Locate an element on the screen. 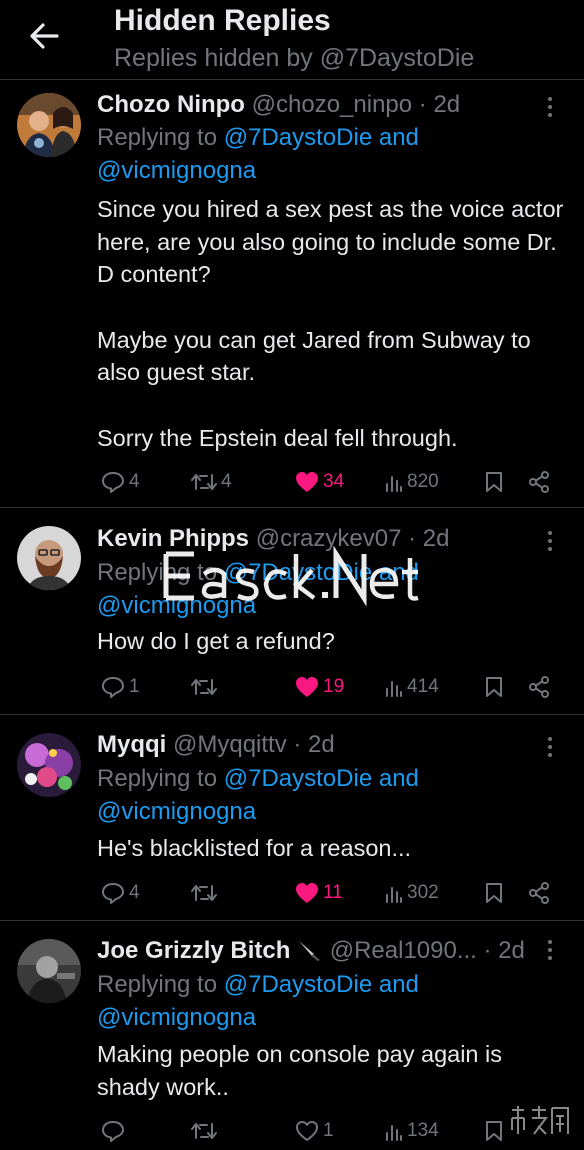 This screenshot has height=1150, width=584. page-subtitle: Replies hidden by @7DaystoDie is located at coordinates (294, 58).